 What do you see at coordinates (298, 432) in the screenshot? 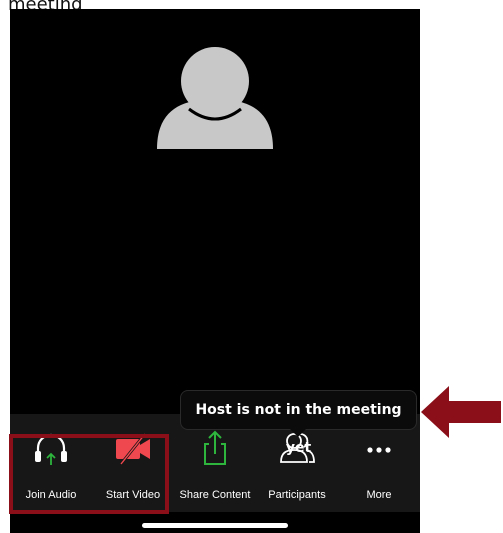
I see `tooltip-tail` at bounding box center [298, 432].